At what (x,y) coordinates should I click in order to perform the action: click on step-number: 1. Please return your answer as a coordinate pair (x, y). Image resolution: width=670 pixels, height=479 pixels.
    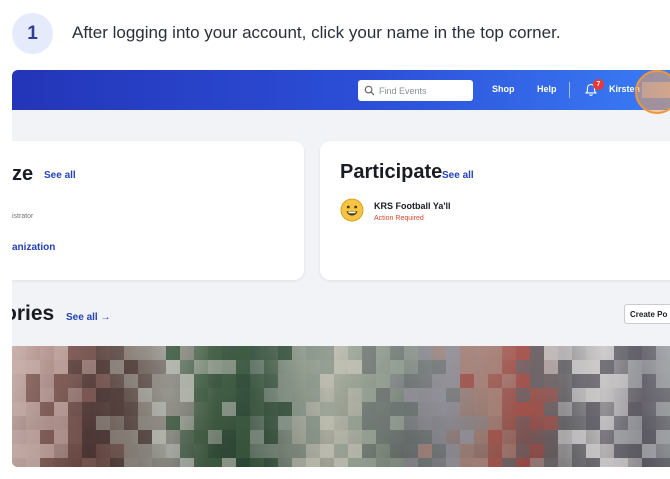
    Looking at the image, I should click on (32, 33).